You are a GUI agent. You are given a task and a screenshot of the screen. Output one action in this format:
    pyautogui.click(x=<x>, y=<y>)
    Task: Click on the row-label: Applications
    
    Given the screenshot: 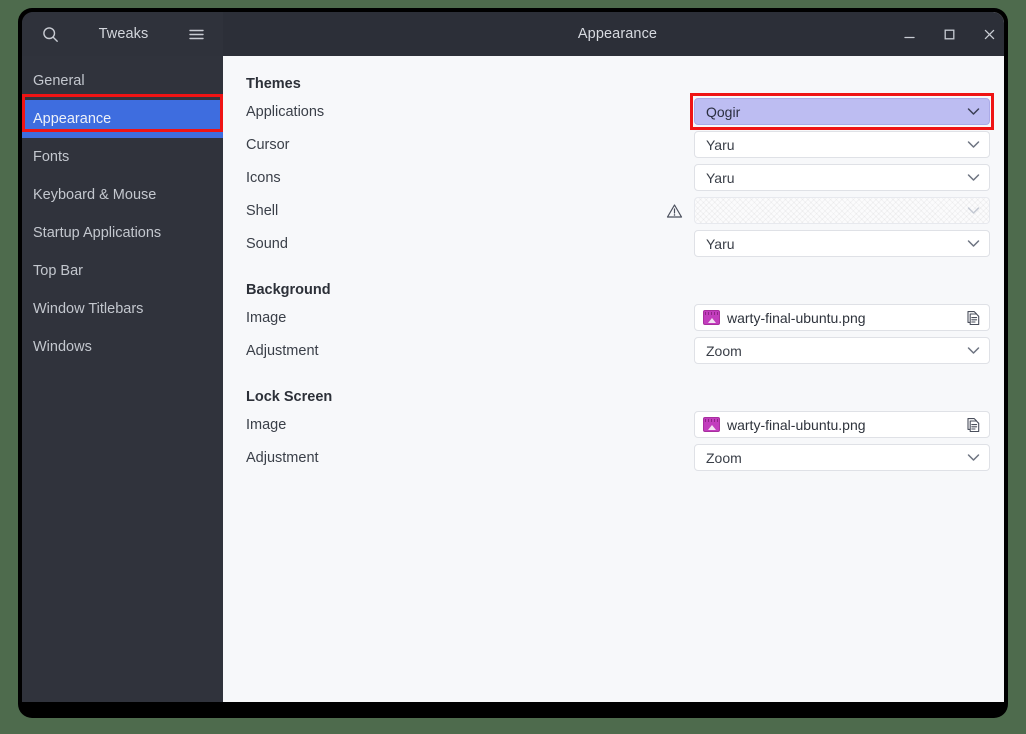 What is the action you would take?
    pyautogui.click(x=285, y=111)
    